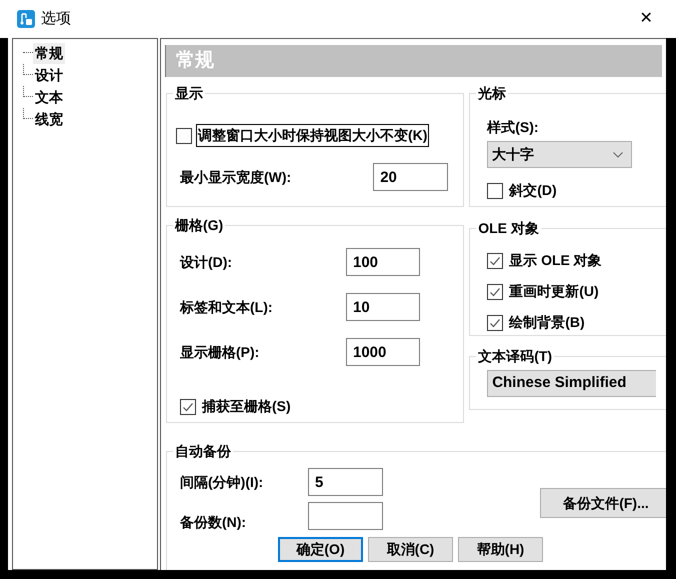 The width and height of the screenshot is (676, 579). I want to click on app-icon, so click(26, 19).